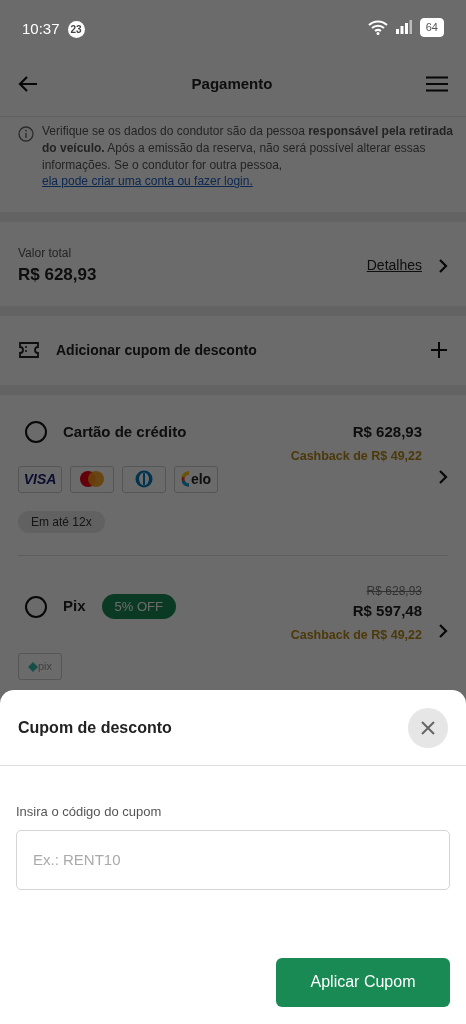  What do you see at coordinates (393, 591) in the screenshot?
I see `old-price: R$ 628,93` at bounding box center [393, 591].